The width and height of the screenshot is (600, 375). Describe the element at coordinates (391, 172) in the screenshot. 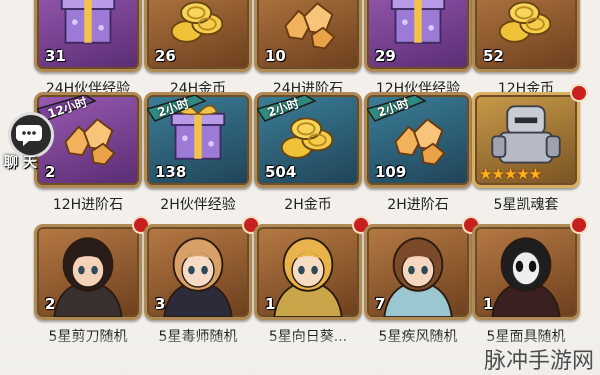

I see `item-quantity: 109` at that location.